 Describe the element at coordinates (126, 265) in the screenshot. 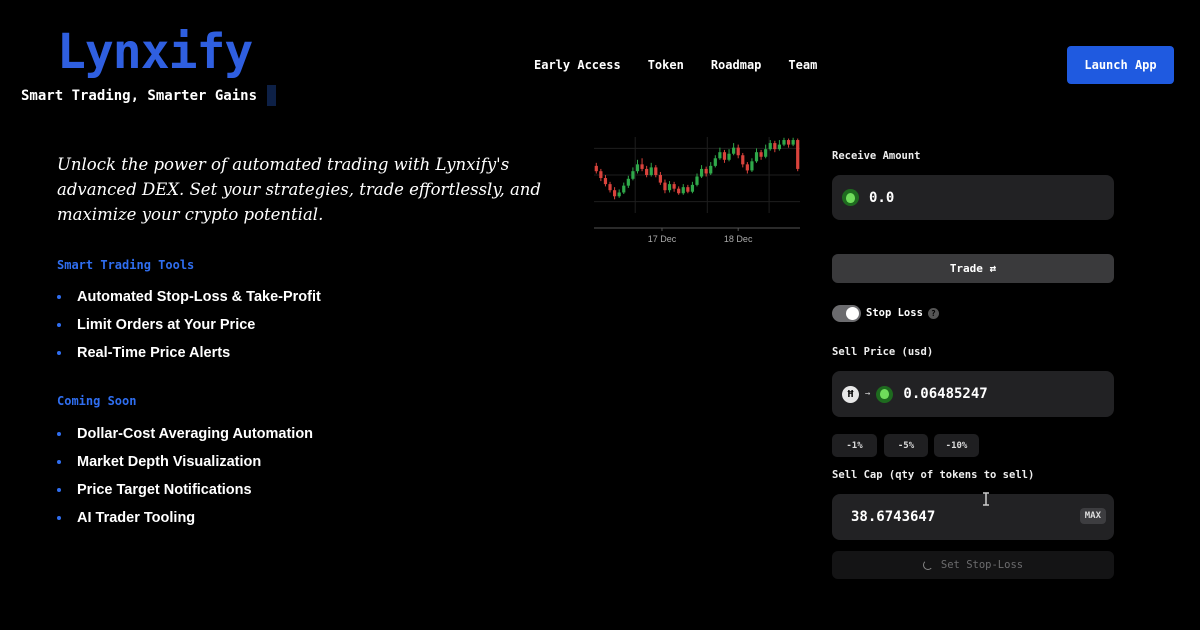

I see `section-title-smart-tools: Smart Trading Tools` at that location.